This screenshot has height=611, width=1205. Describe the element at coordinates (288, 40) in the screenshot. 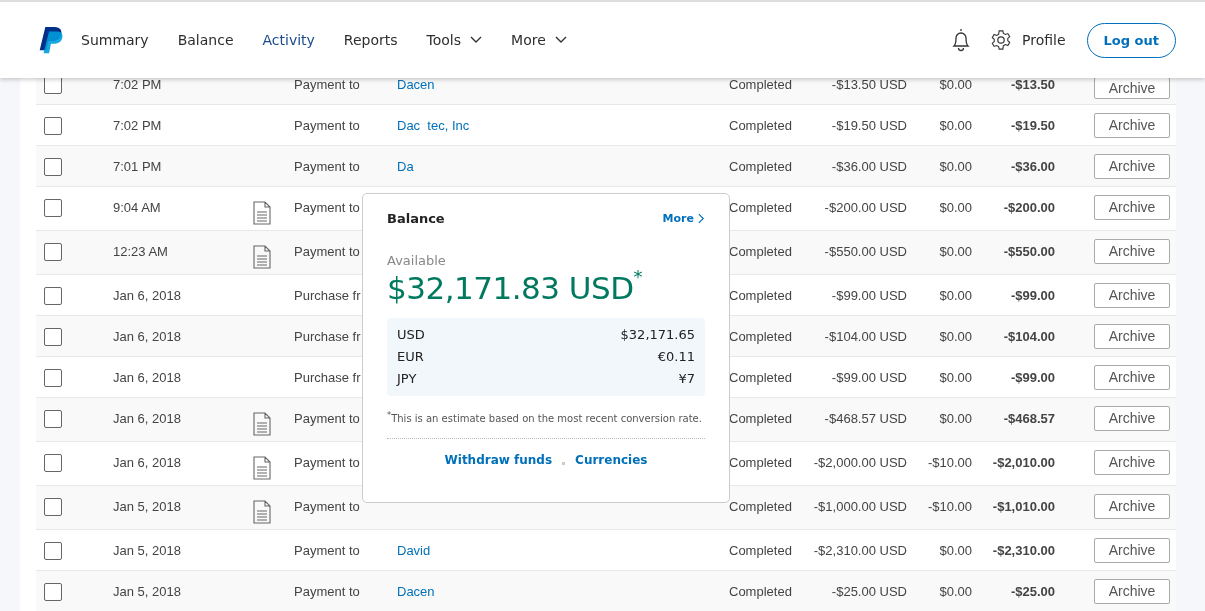

I see `nav-link: Activity` at that location.